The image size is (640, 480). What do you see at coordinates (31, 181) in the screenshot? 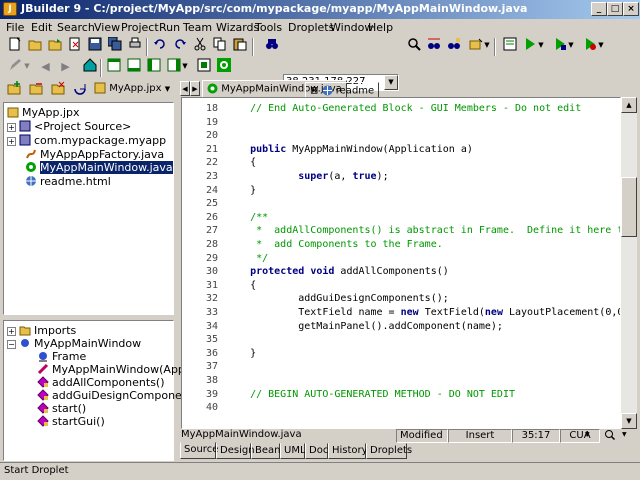
I see `html-file-icon` at bounding box center [31, 181].